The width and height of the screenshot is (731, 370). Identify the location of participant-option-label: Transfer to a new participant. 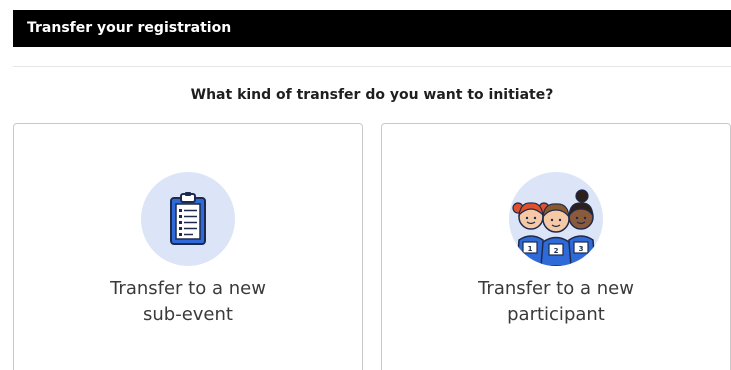
(556, 302).